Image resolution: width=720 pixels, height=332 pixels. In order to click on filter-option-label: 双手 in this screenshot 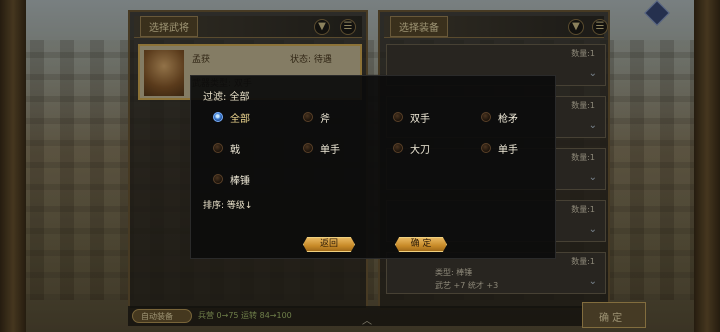, I will do `click(420, 119)`.